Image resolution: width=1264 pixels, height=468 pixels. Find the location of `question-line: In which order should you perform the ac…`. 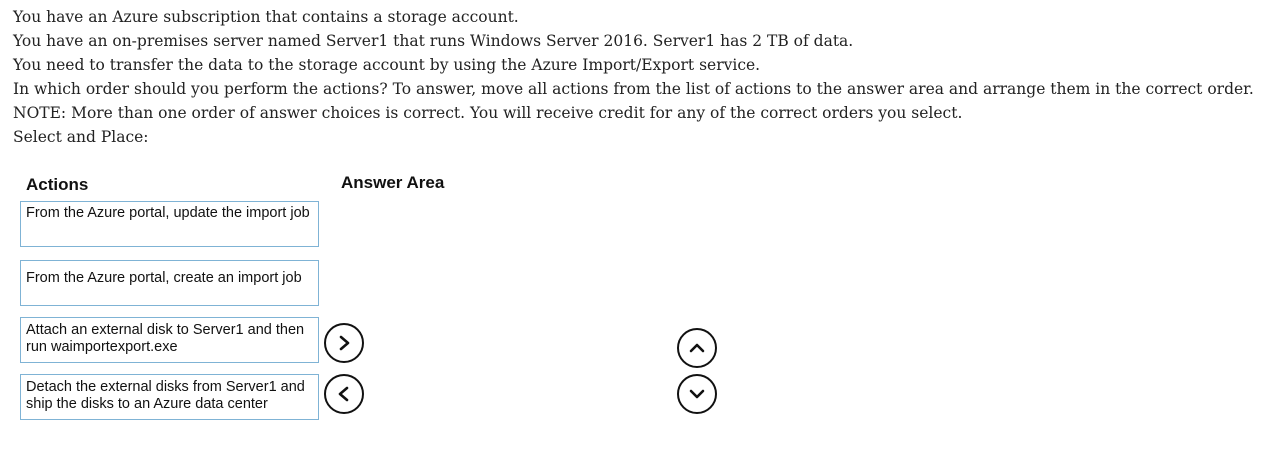

question-line: In which order should you perform the ac… is located at coordinates (633, 89).